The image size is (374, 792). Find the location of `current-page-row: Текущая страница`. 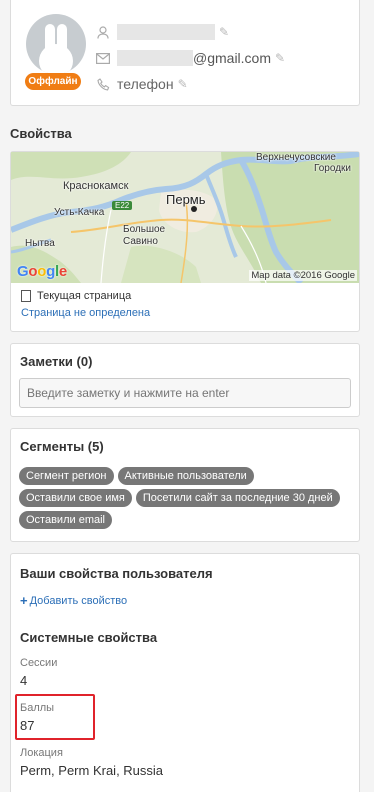

current-page-row: Текущая страница is located at coordinates (76, 296).